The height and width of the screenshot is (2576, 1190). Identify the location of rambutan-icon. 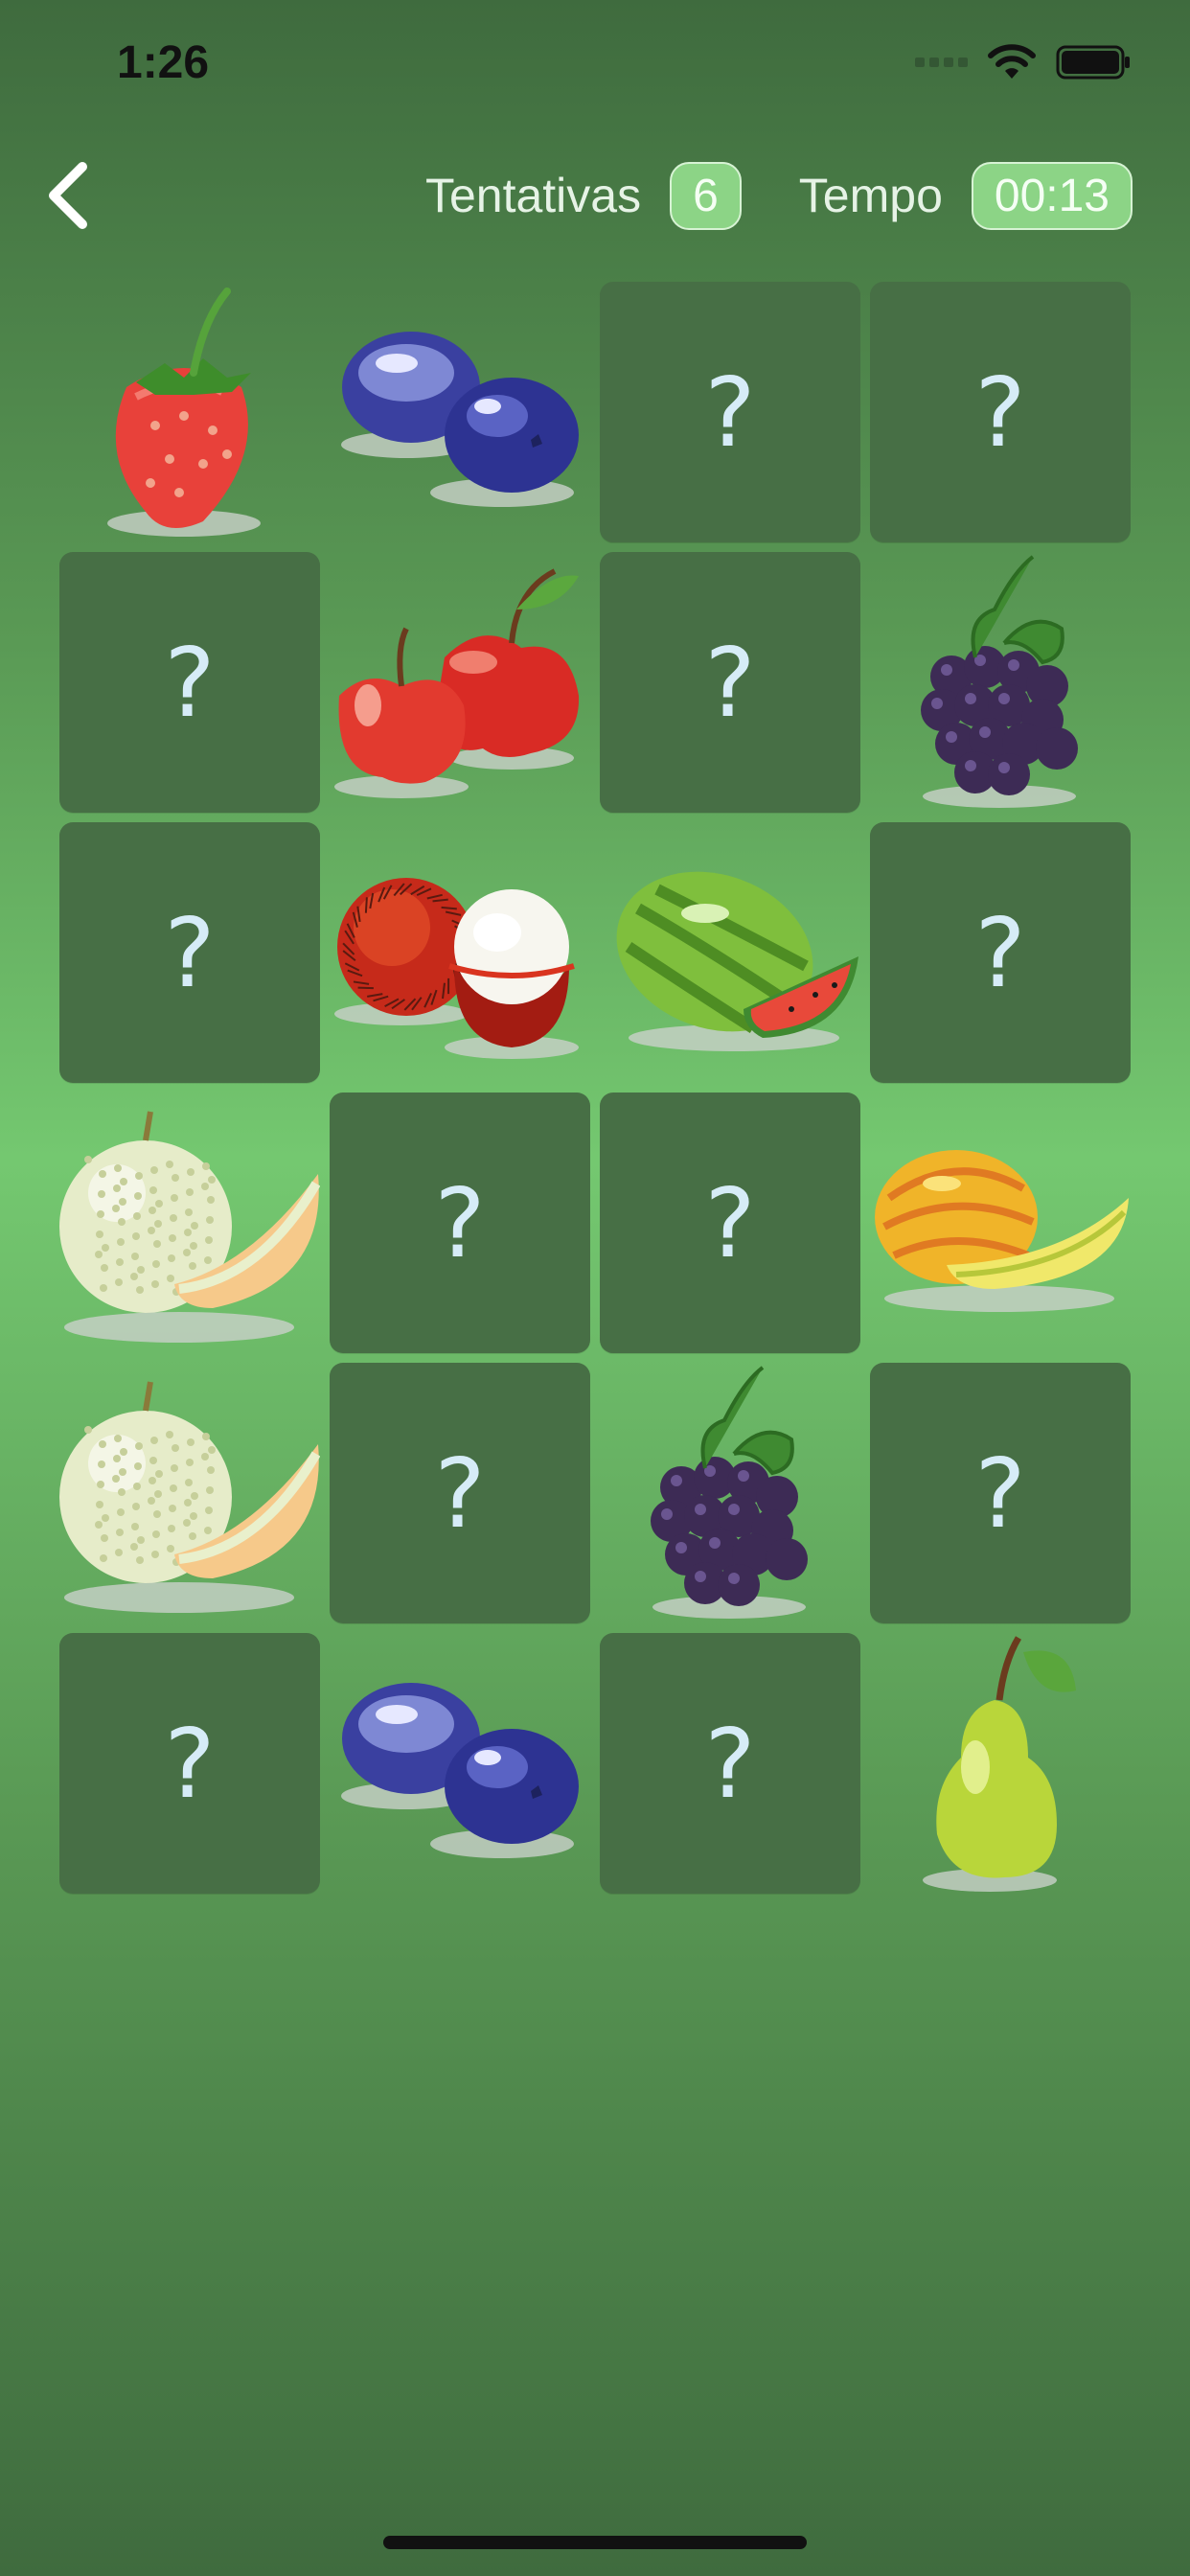
(460, 952).